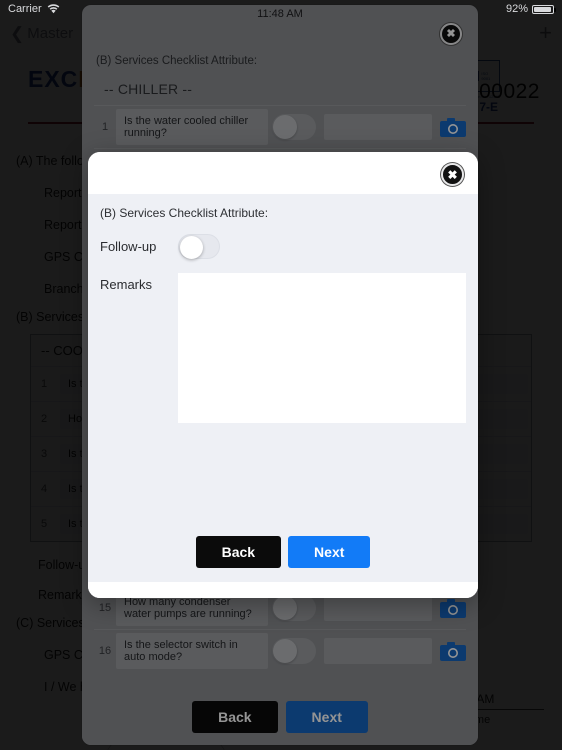  I want to click on wifi-icon, so click(53, 9).